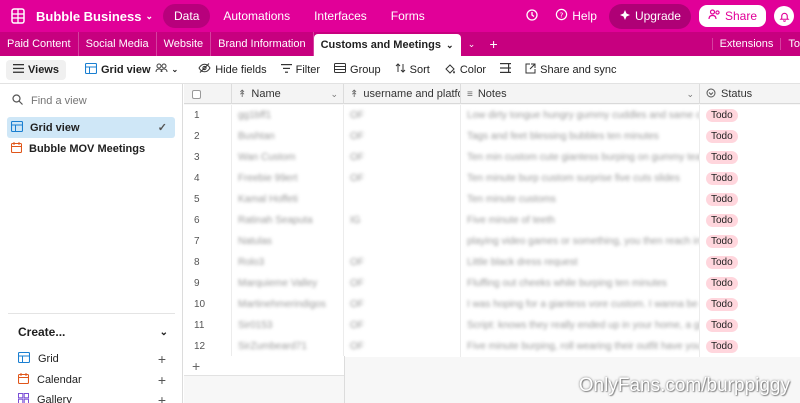 This screenshot has width=800, height=403. Describe the element at coordinates (288, 283) in the screenshot. I see `name-cell: Marquieme Valley` at that location.